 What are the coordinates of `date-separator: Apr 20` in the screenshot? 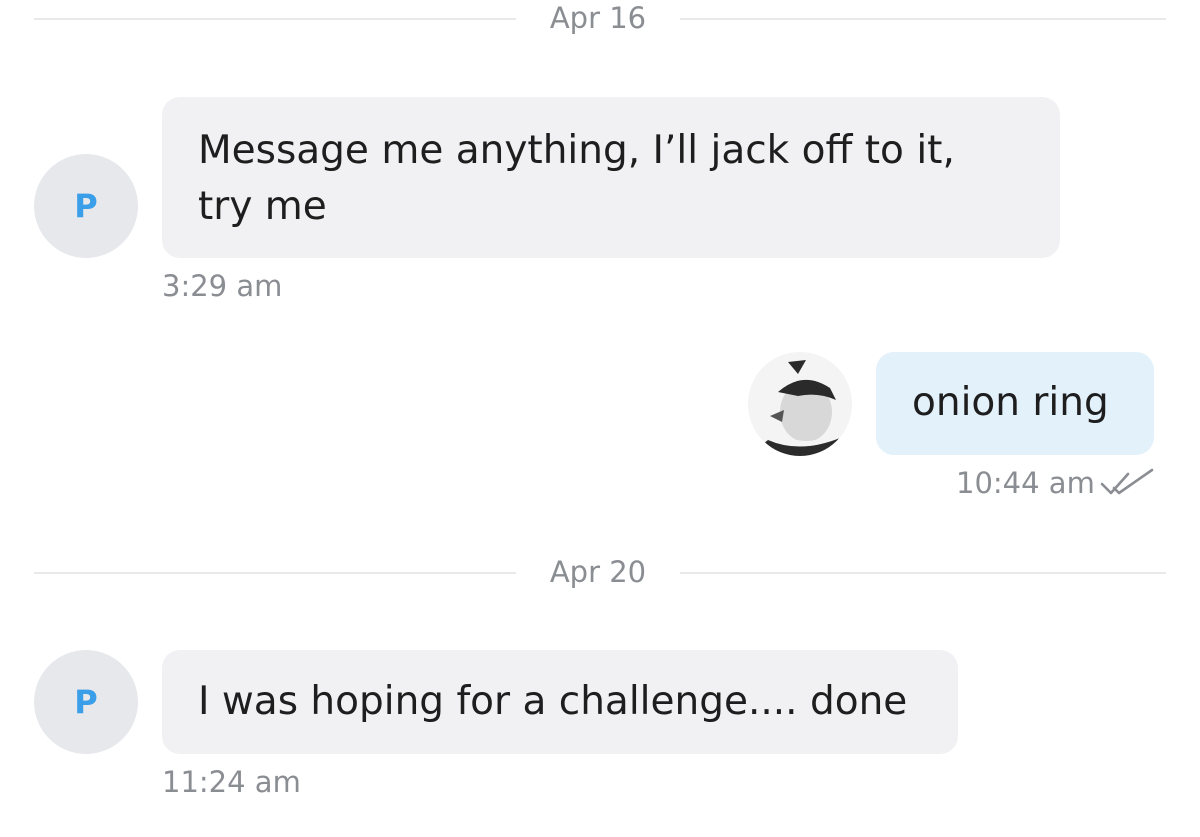 It's located at (600, 574).